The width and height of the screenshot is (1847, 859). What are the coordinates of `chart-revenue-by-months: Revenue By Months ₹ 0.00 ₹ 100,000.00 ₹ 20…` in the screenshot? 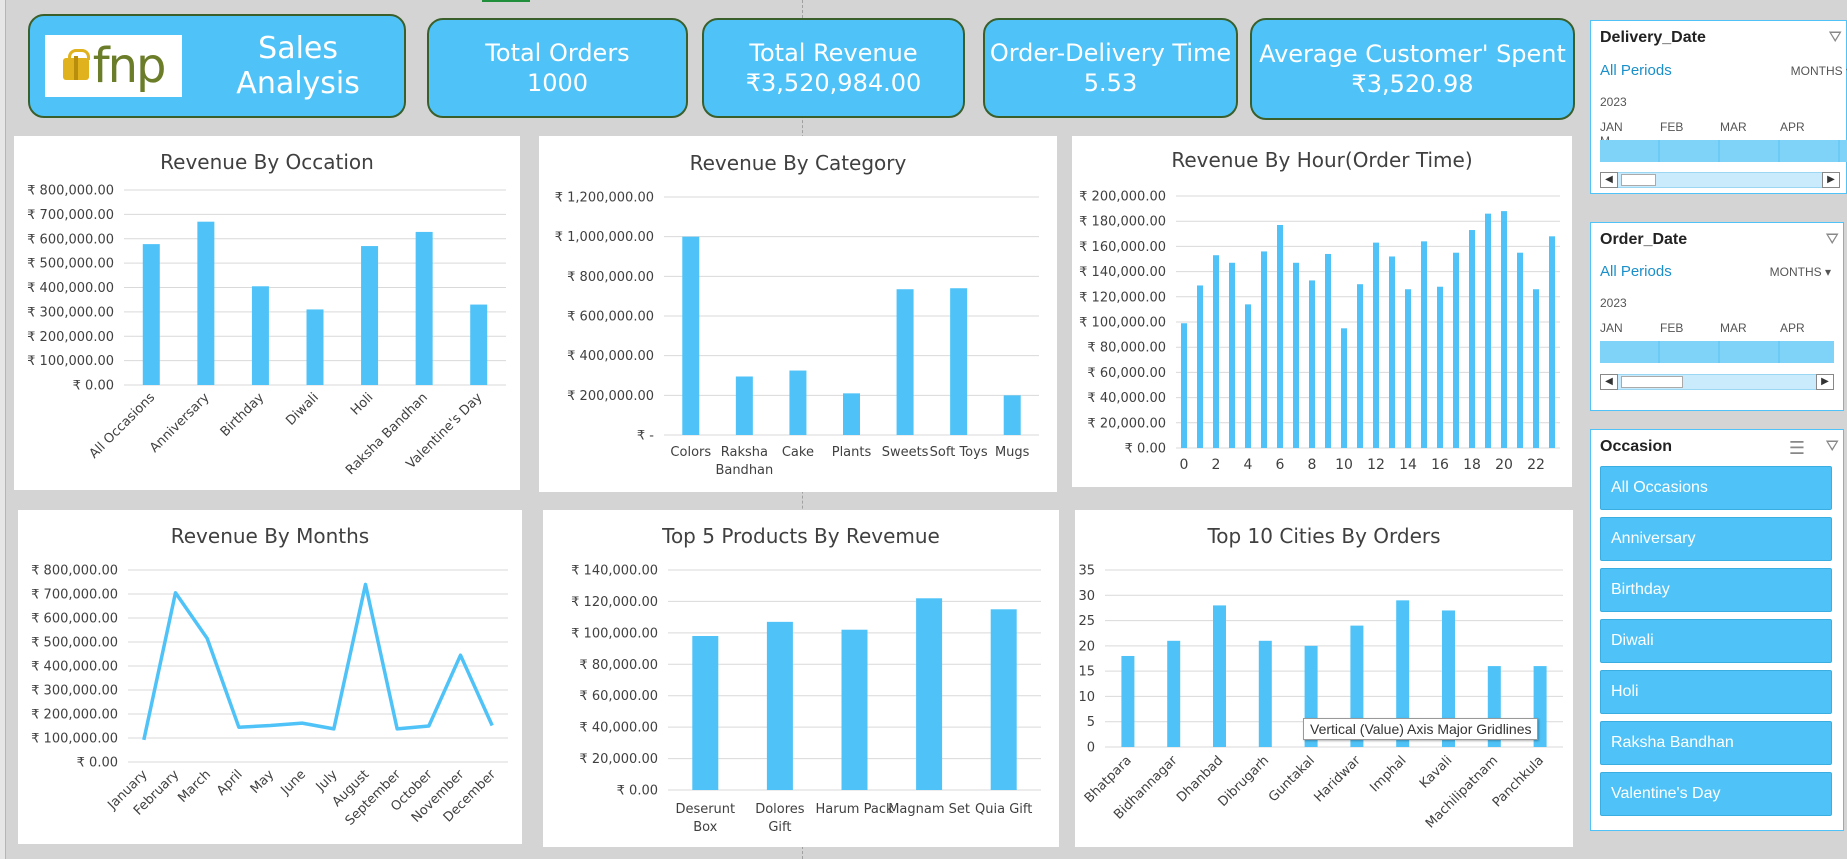 It's located at (270, 677).